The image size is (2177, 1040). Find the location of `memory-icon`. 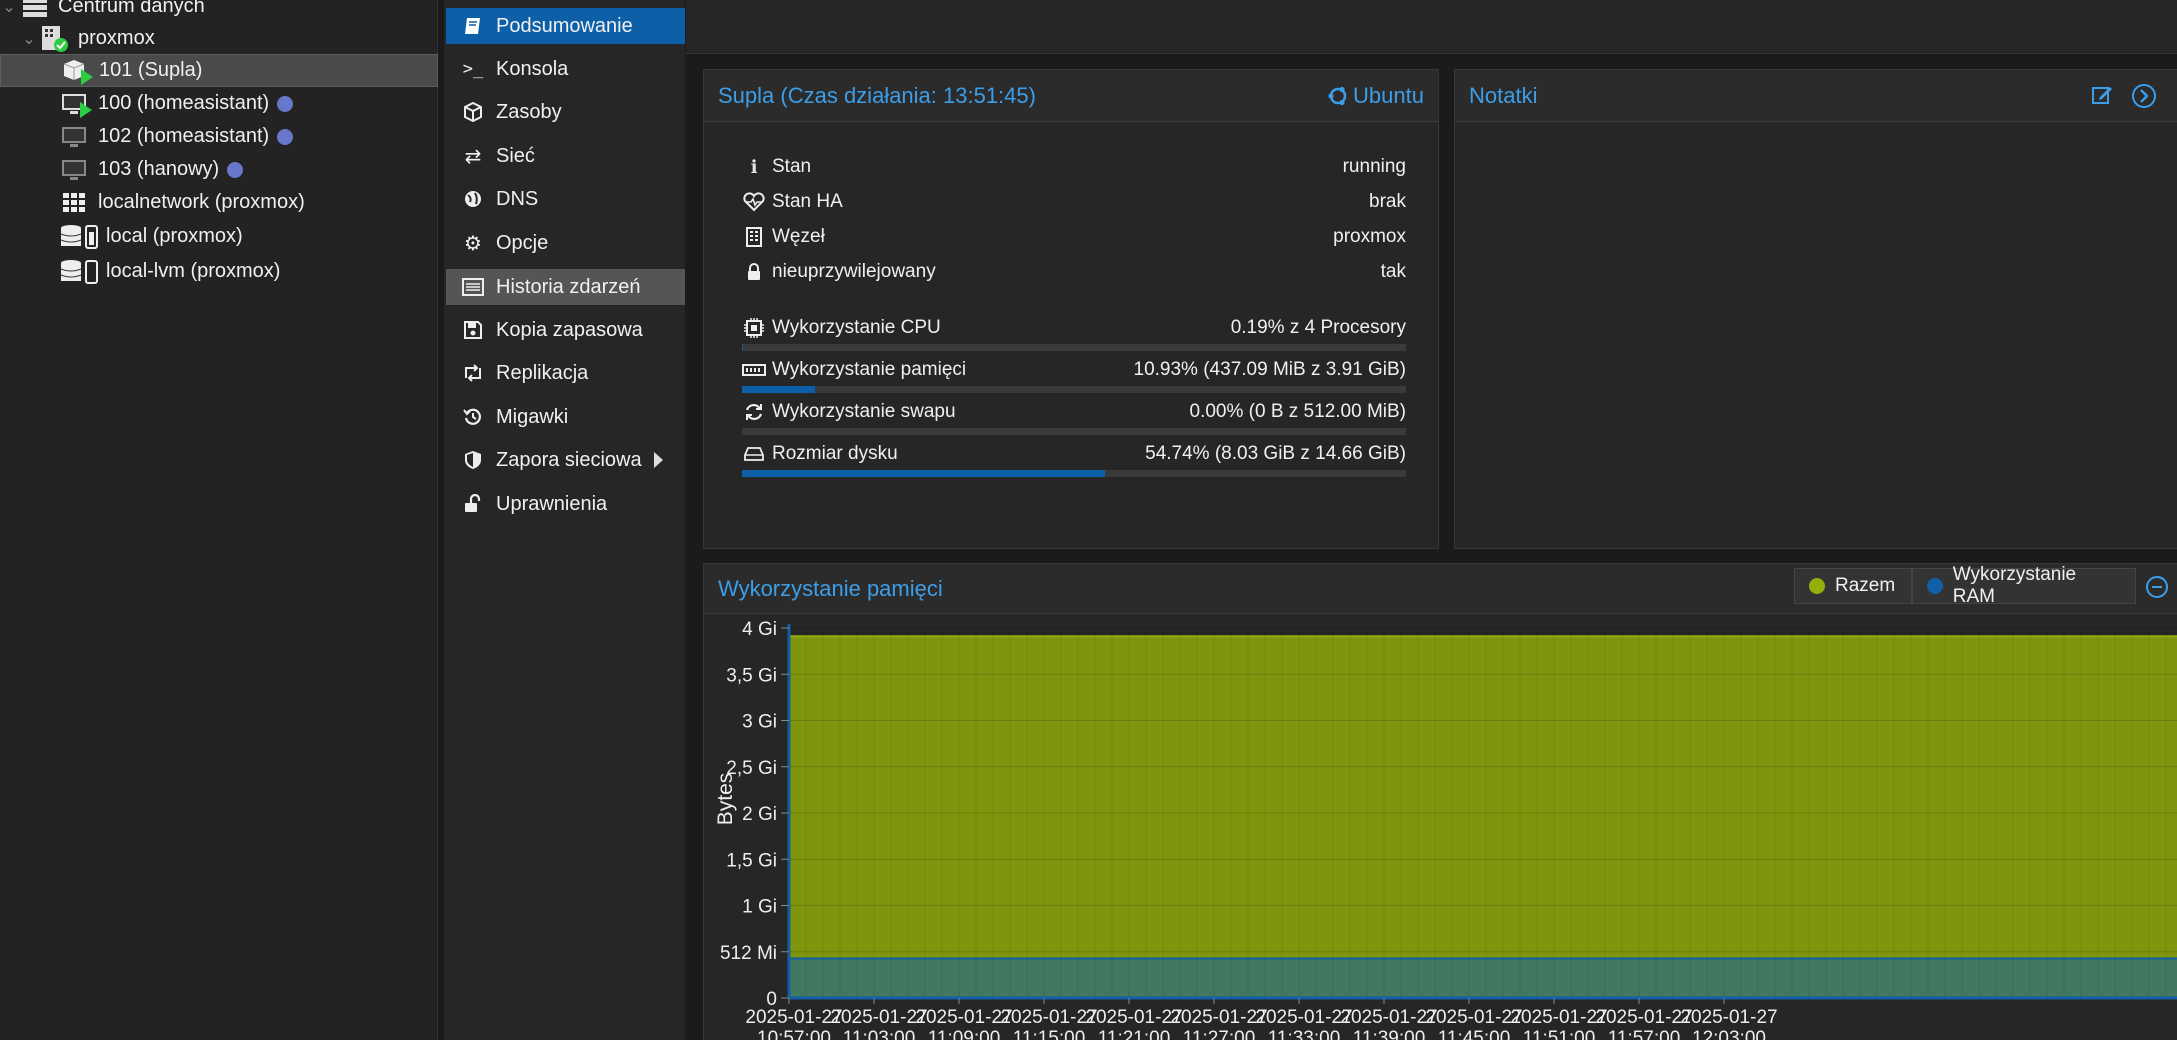

memory-icon is located at coordinates (754, 370).